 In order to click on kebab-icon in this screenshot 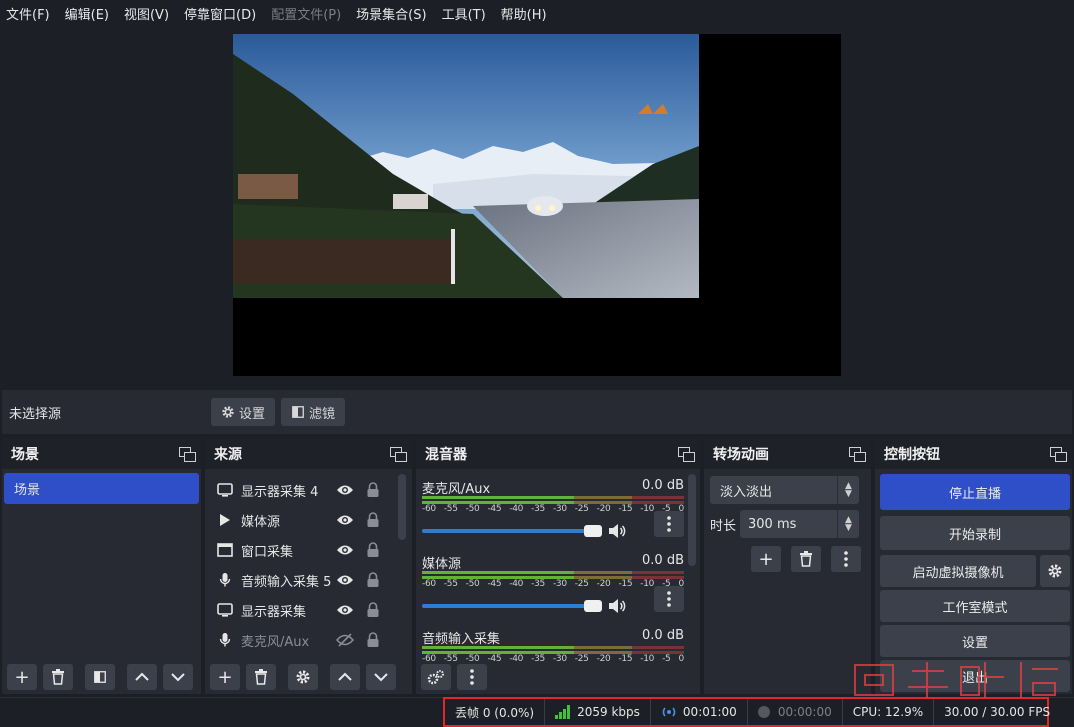, I will do `click(669, 599)`.